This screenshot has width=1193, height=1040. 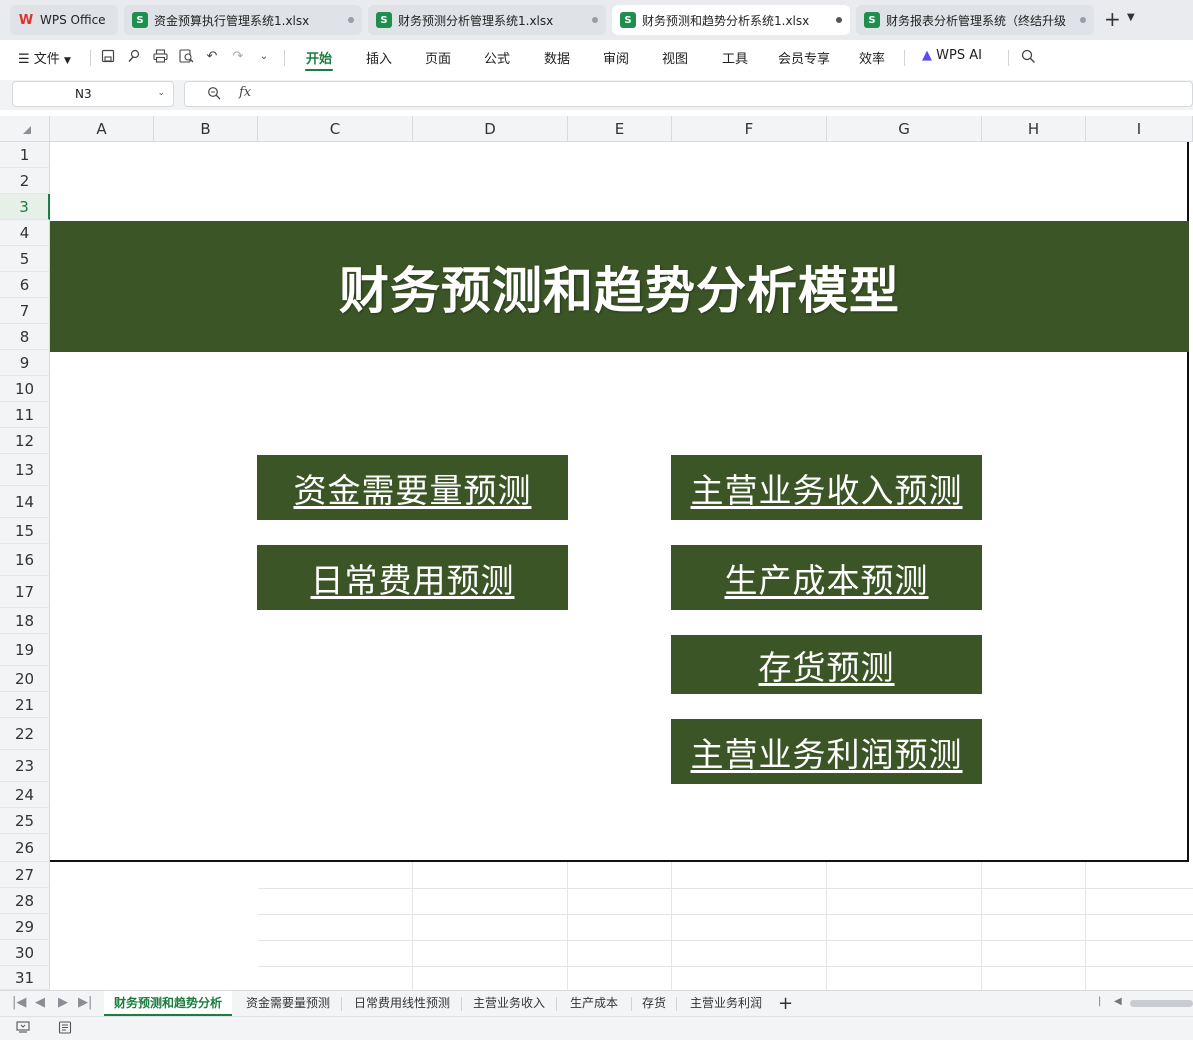 I want to click on select-all-corner, so click(x=25, y=129).